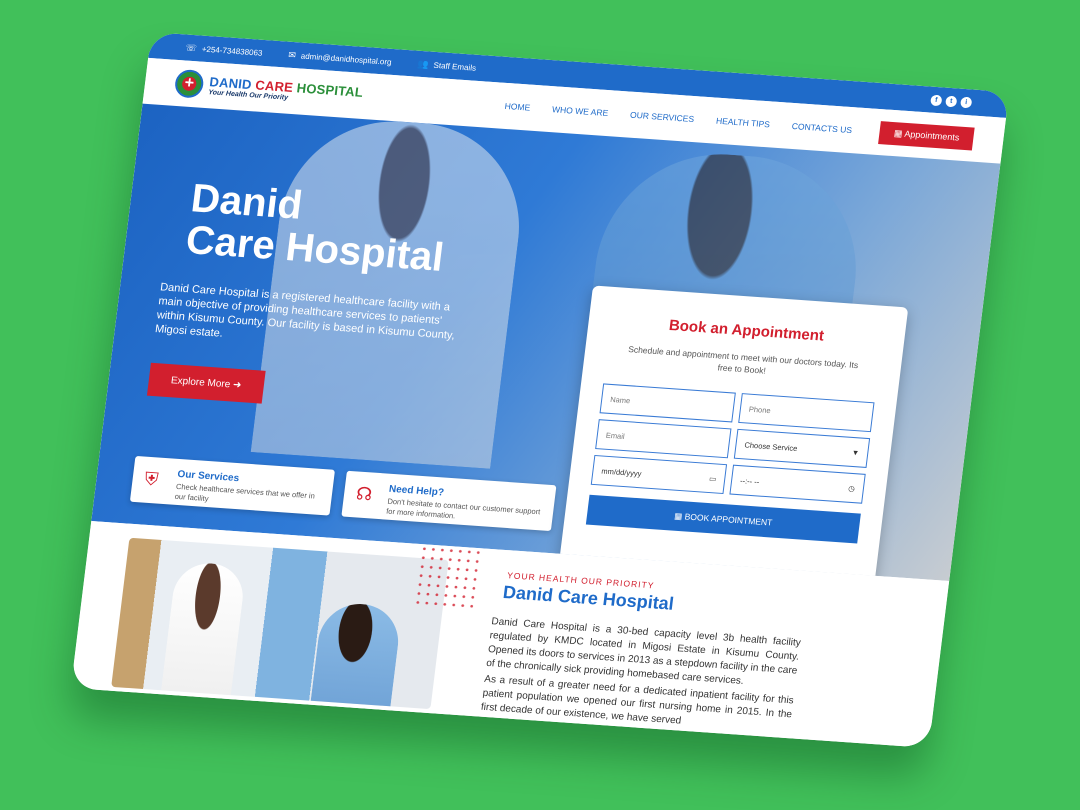 The width and height of the screenshot is (1080, 810). What do you see at coordinates (191, 47) in the screenshot?
I see `phone-icon: ☏` at bounding box center [191, 47].